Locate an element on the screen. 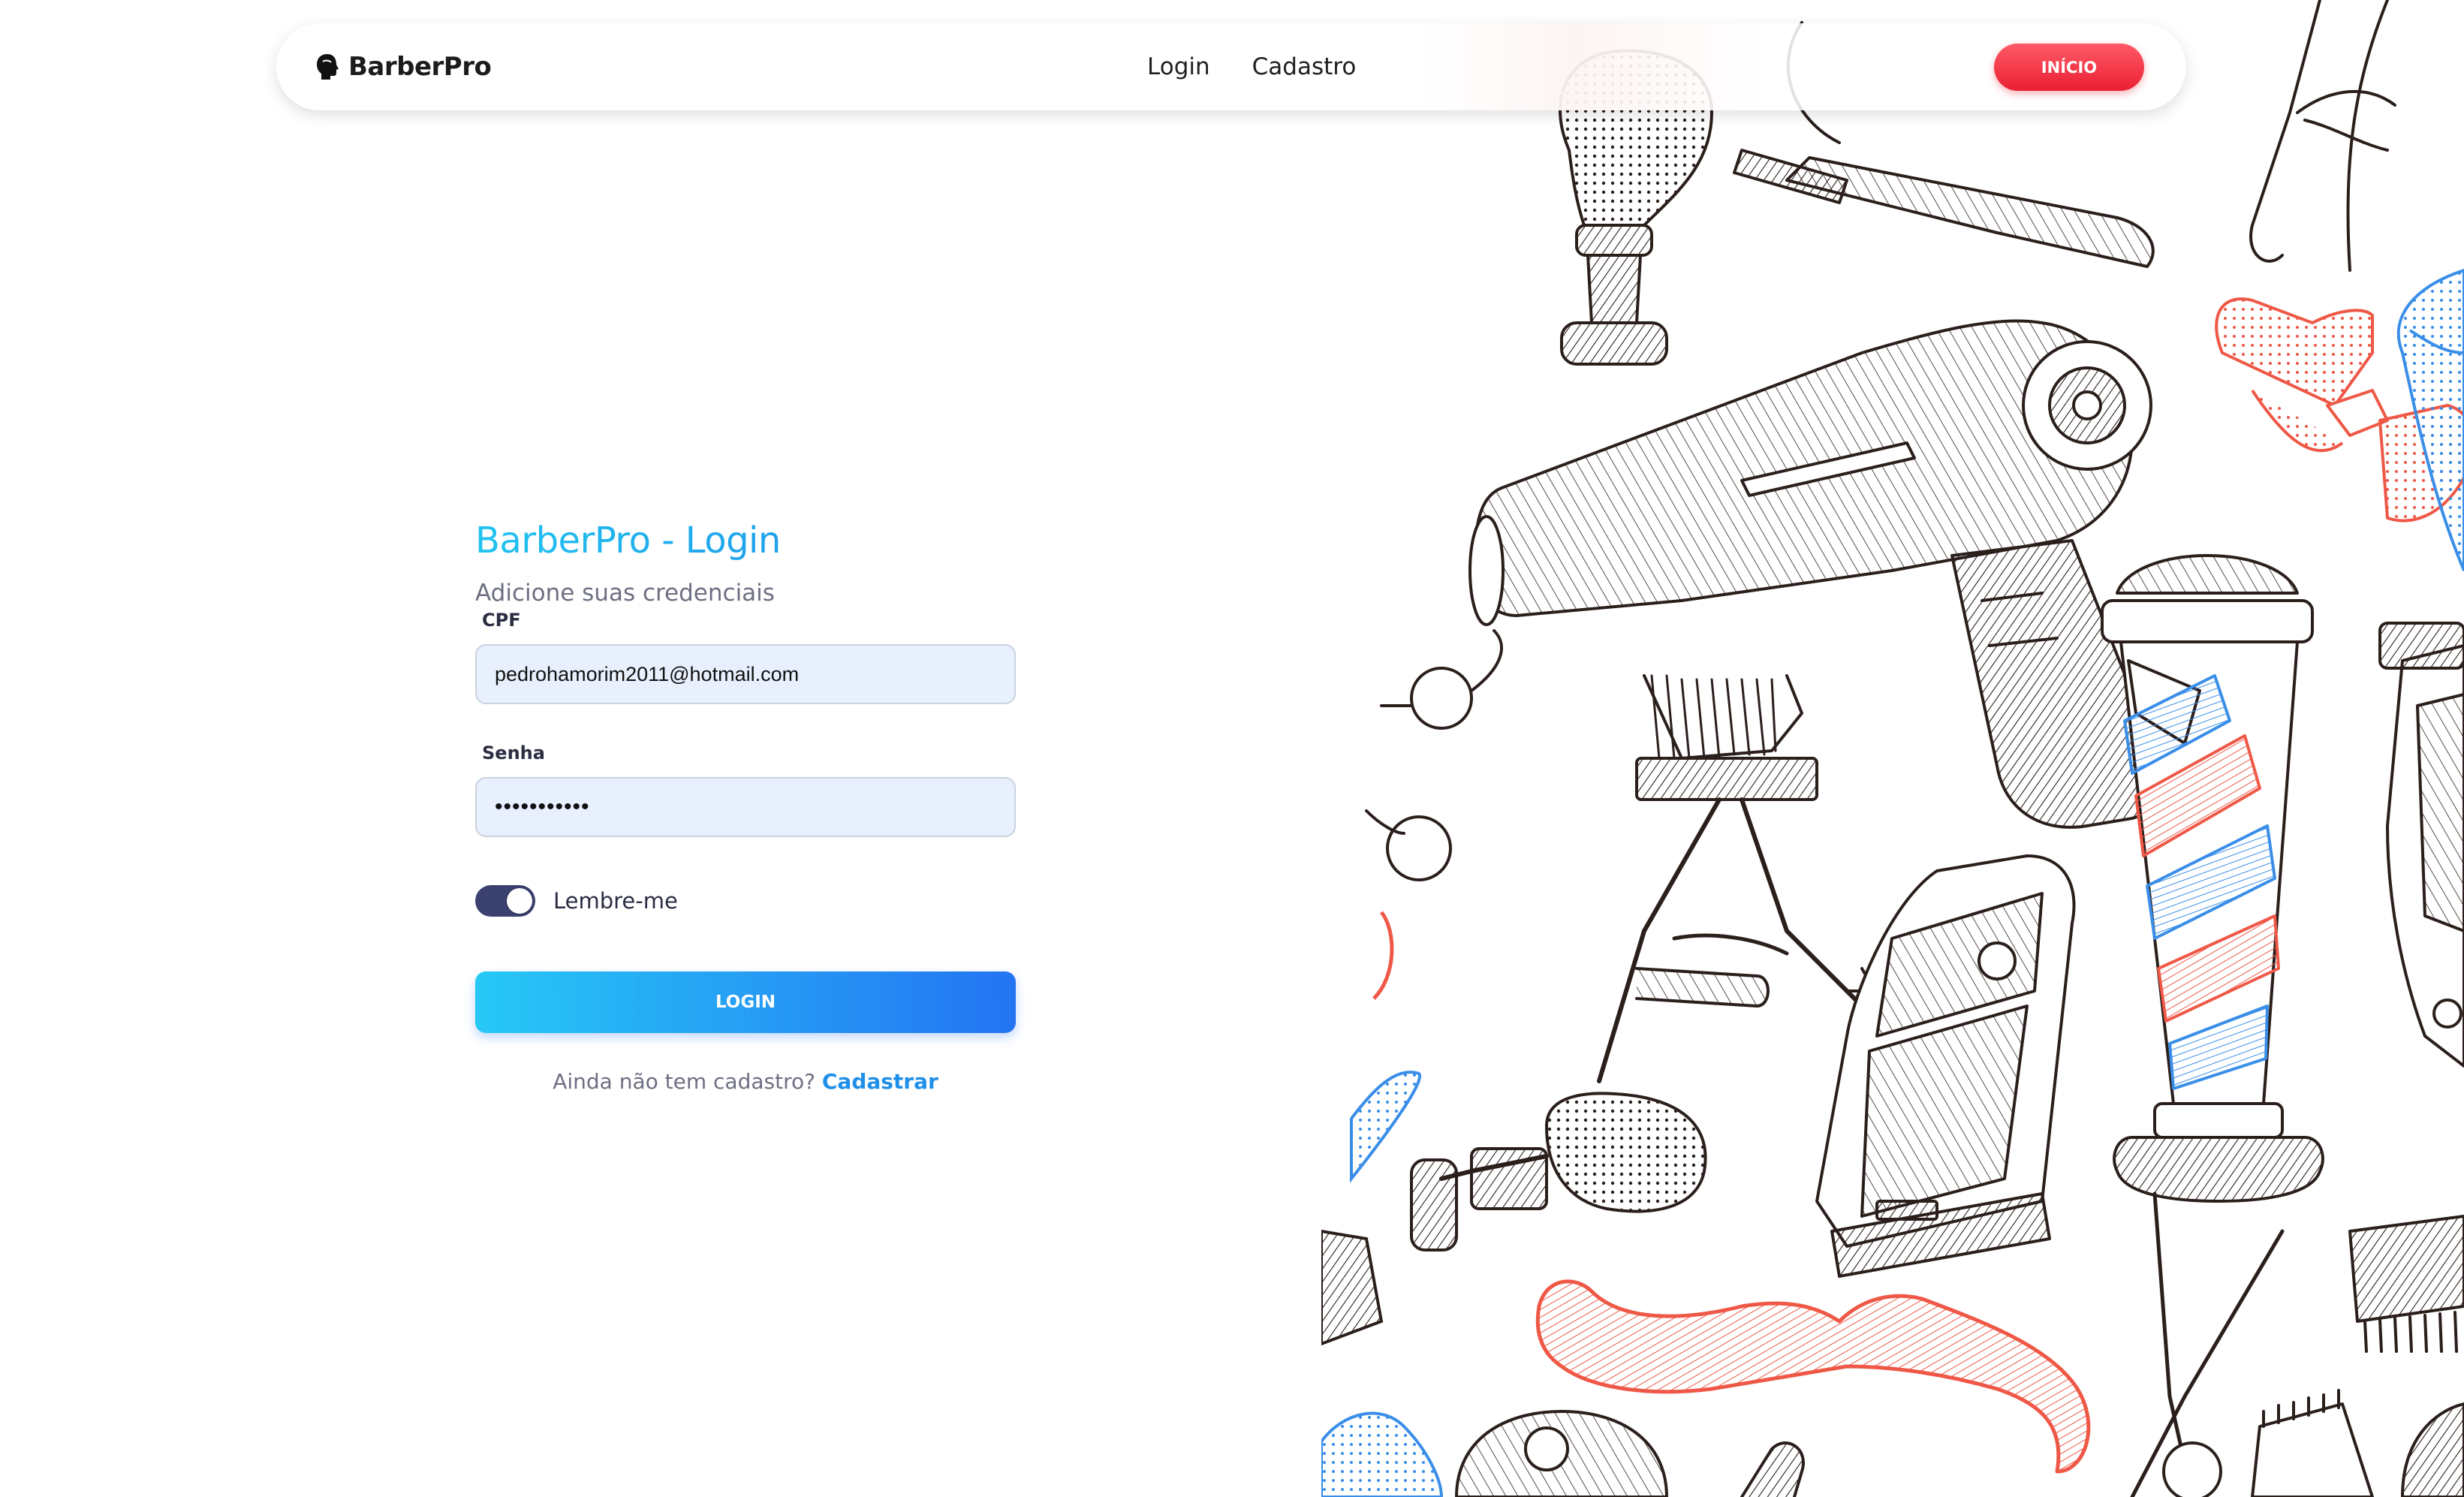 The width and height of the screenshot is (2464, 1497). cpf-label: CPF is located at coordinates (501, 620).